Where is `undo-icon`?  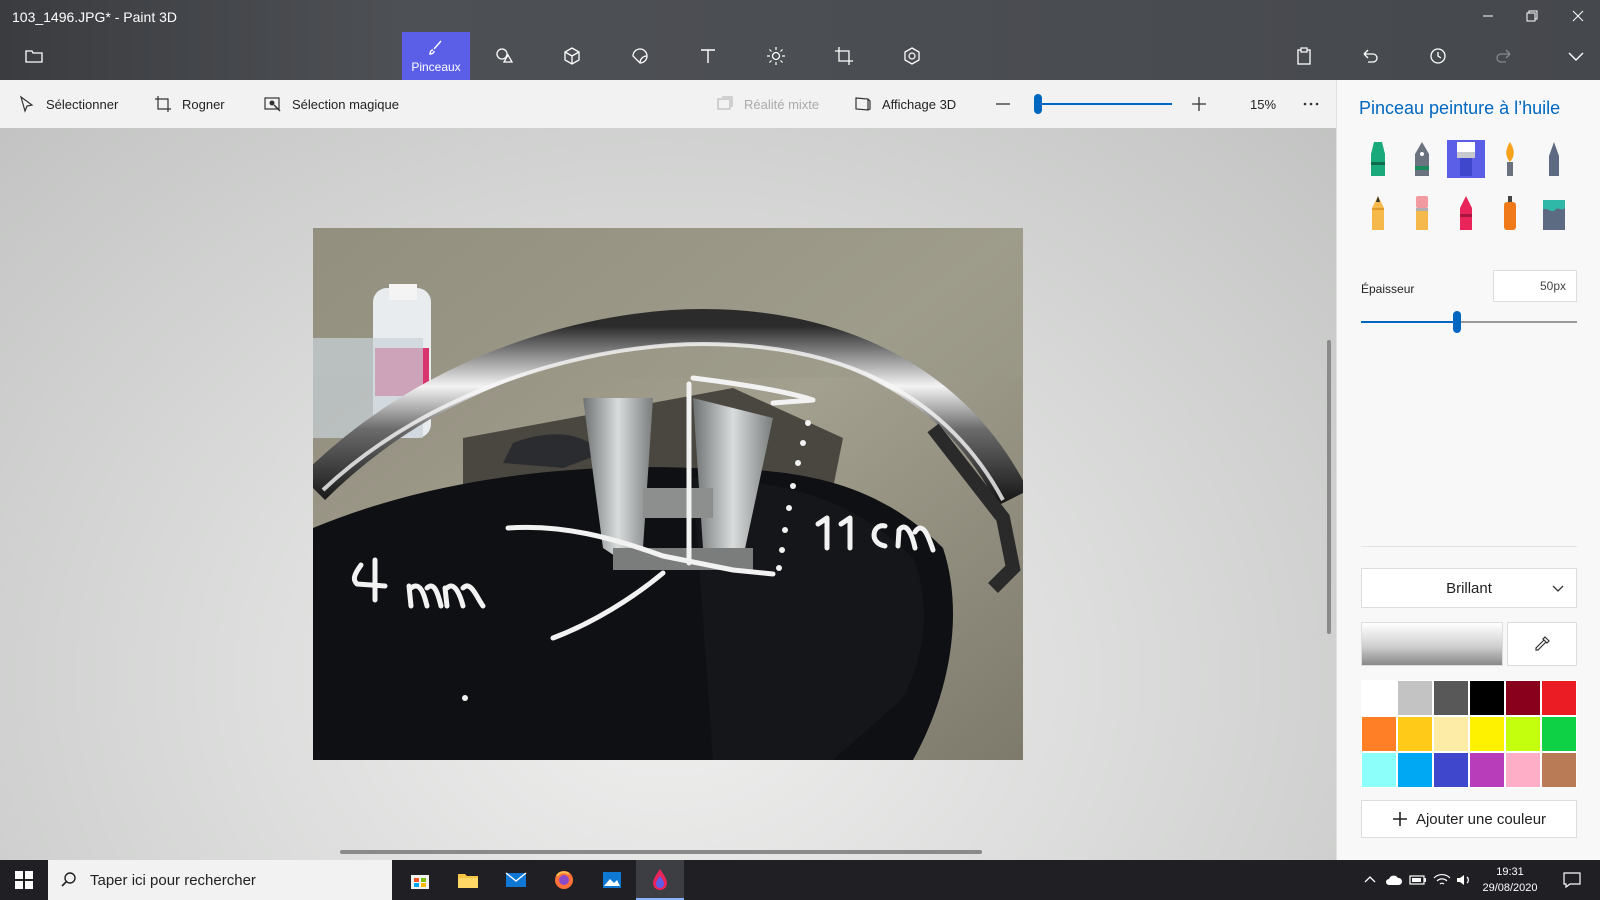 undo-icon is located at coordinates (1370, 56).